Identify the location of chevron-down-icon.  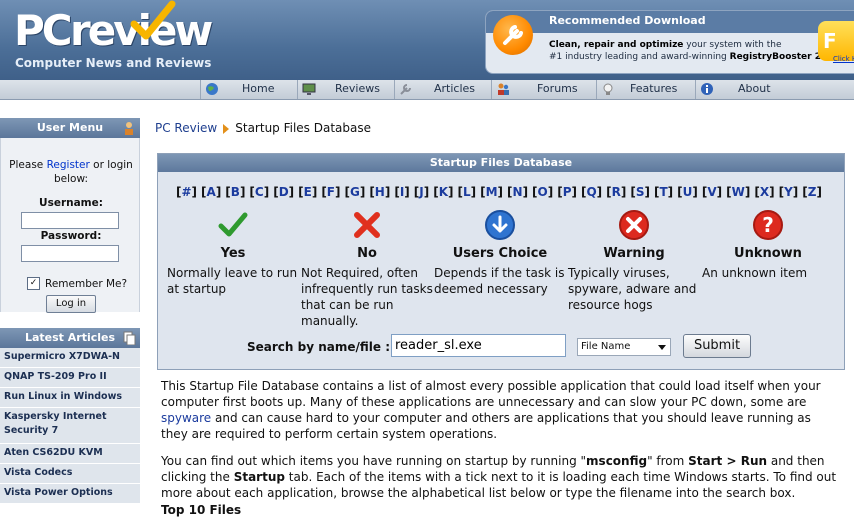
(662, 347).